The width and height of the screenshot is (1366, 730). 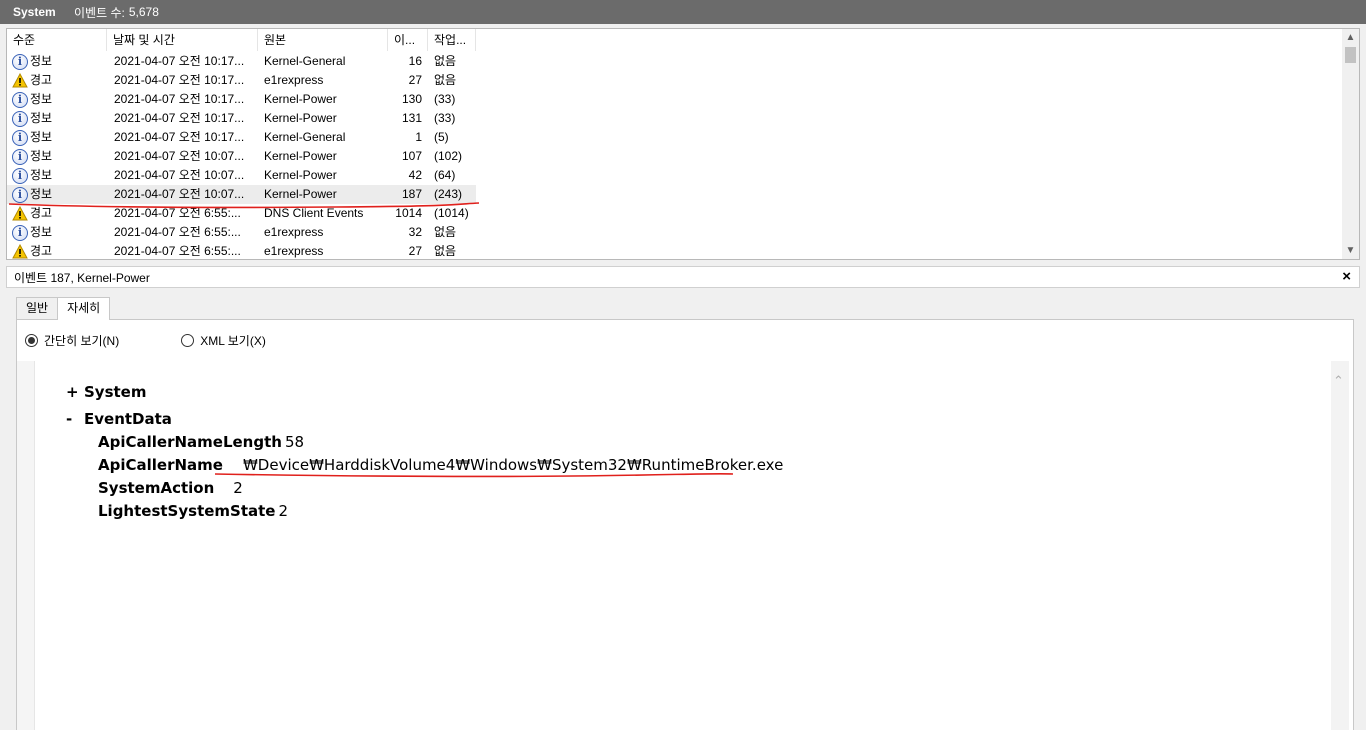 What do you see at coordinates (1340, 545) in the screenshot?
I see `details-scrollbar: ⌃` at bounding box center [1340, 545].